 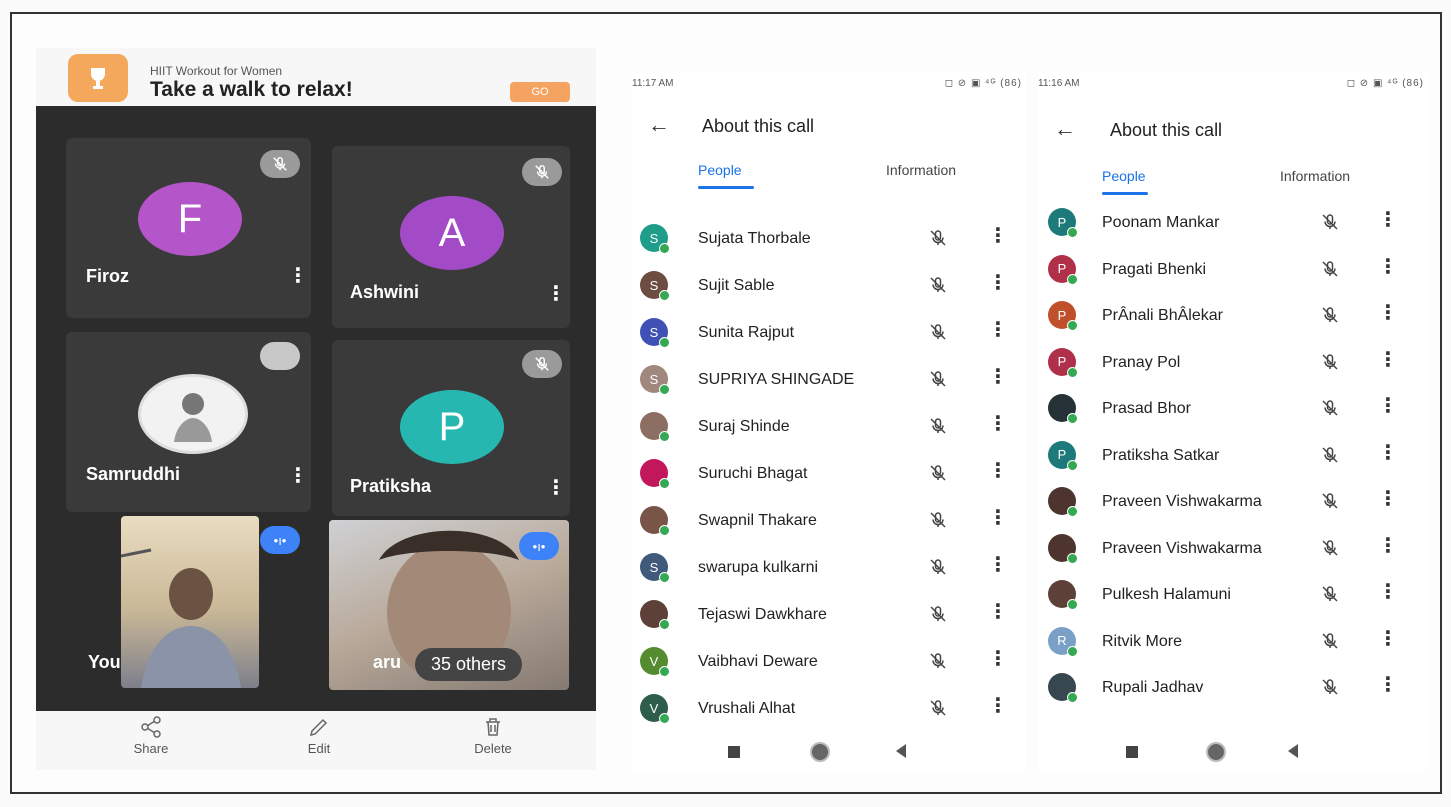 I want to click on self-video-feed, so click(x=181, y=618).